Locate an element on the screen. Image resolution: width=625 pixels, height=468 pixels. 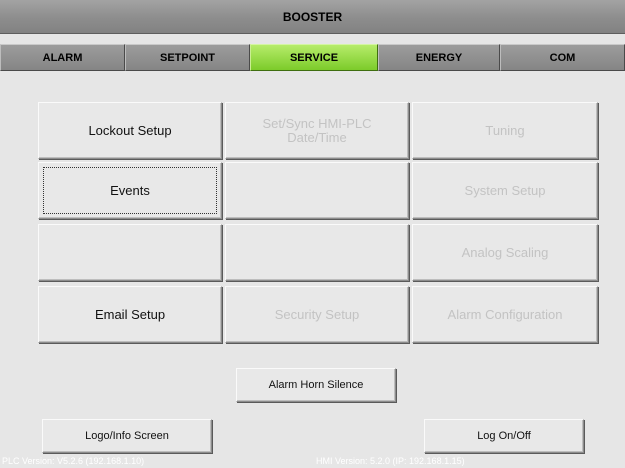
tab-service: SERVICE is located at coordinates (314, 57).